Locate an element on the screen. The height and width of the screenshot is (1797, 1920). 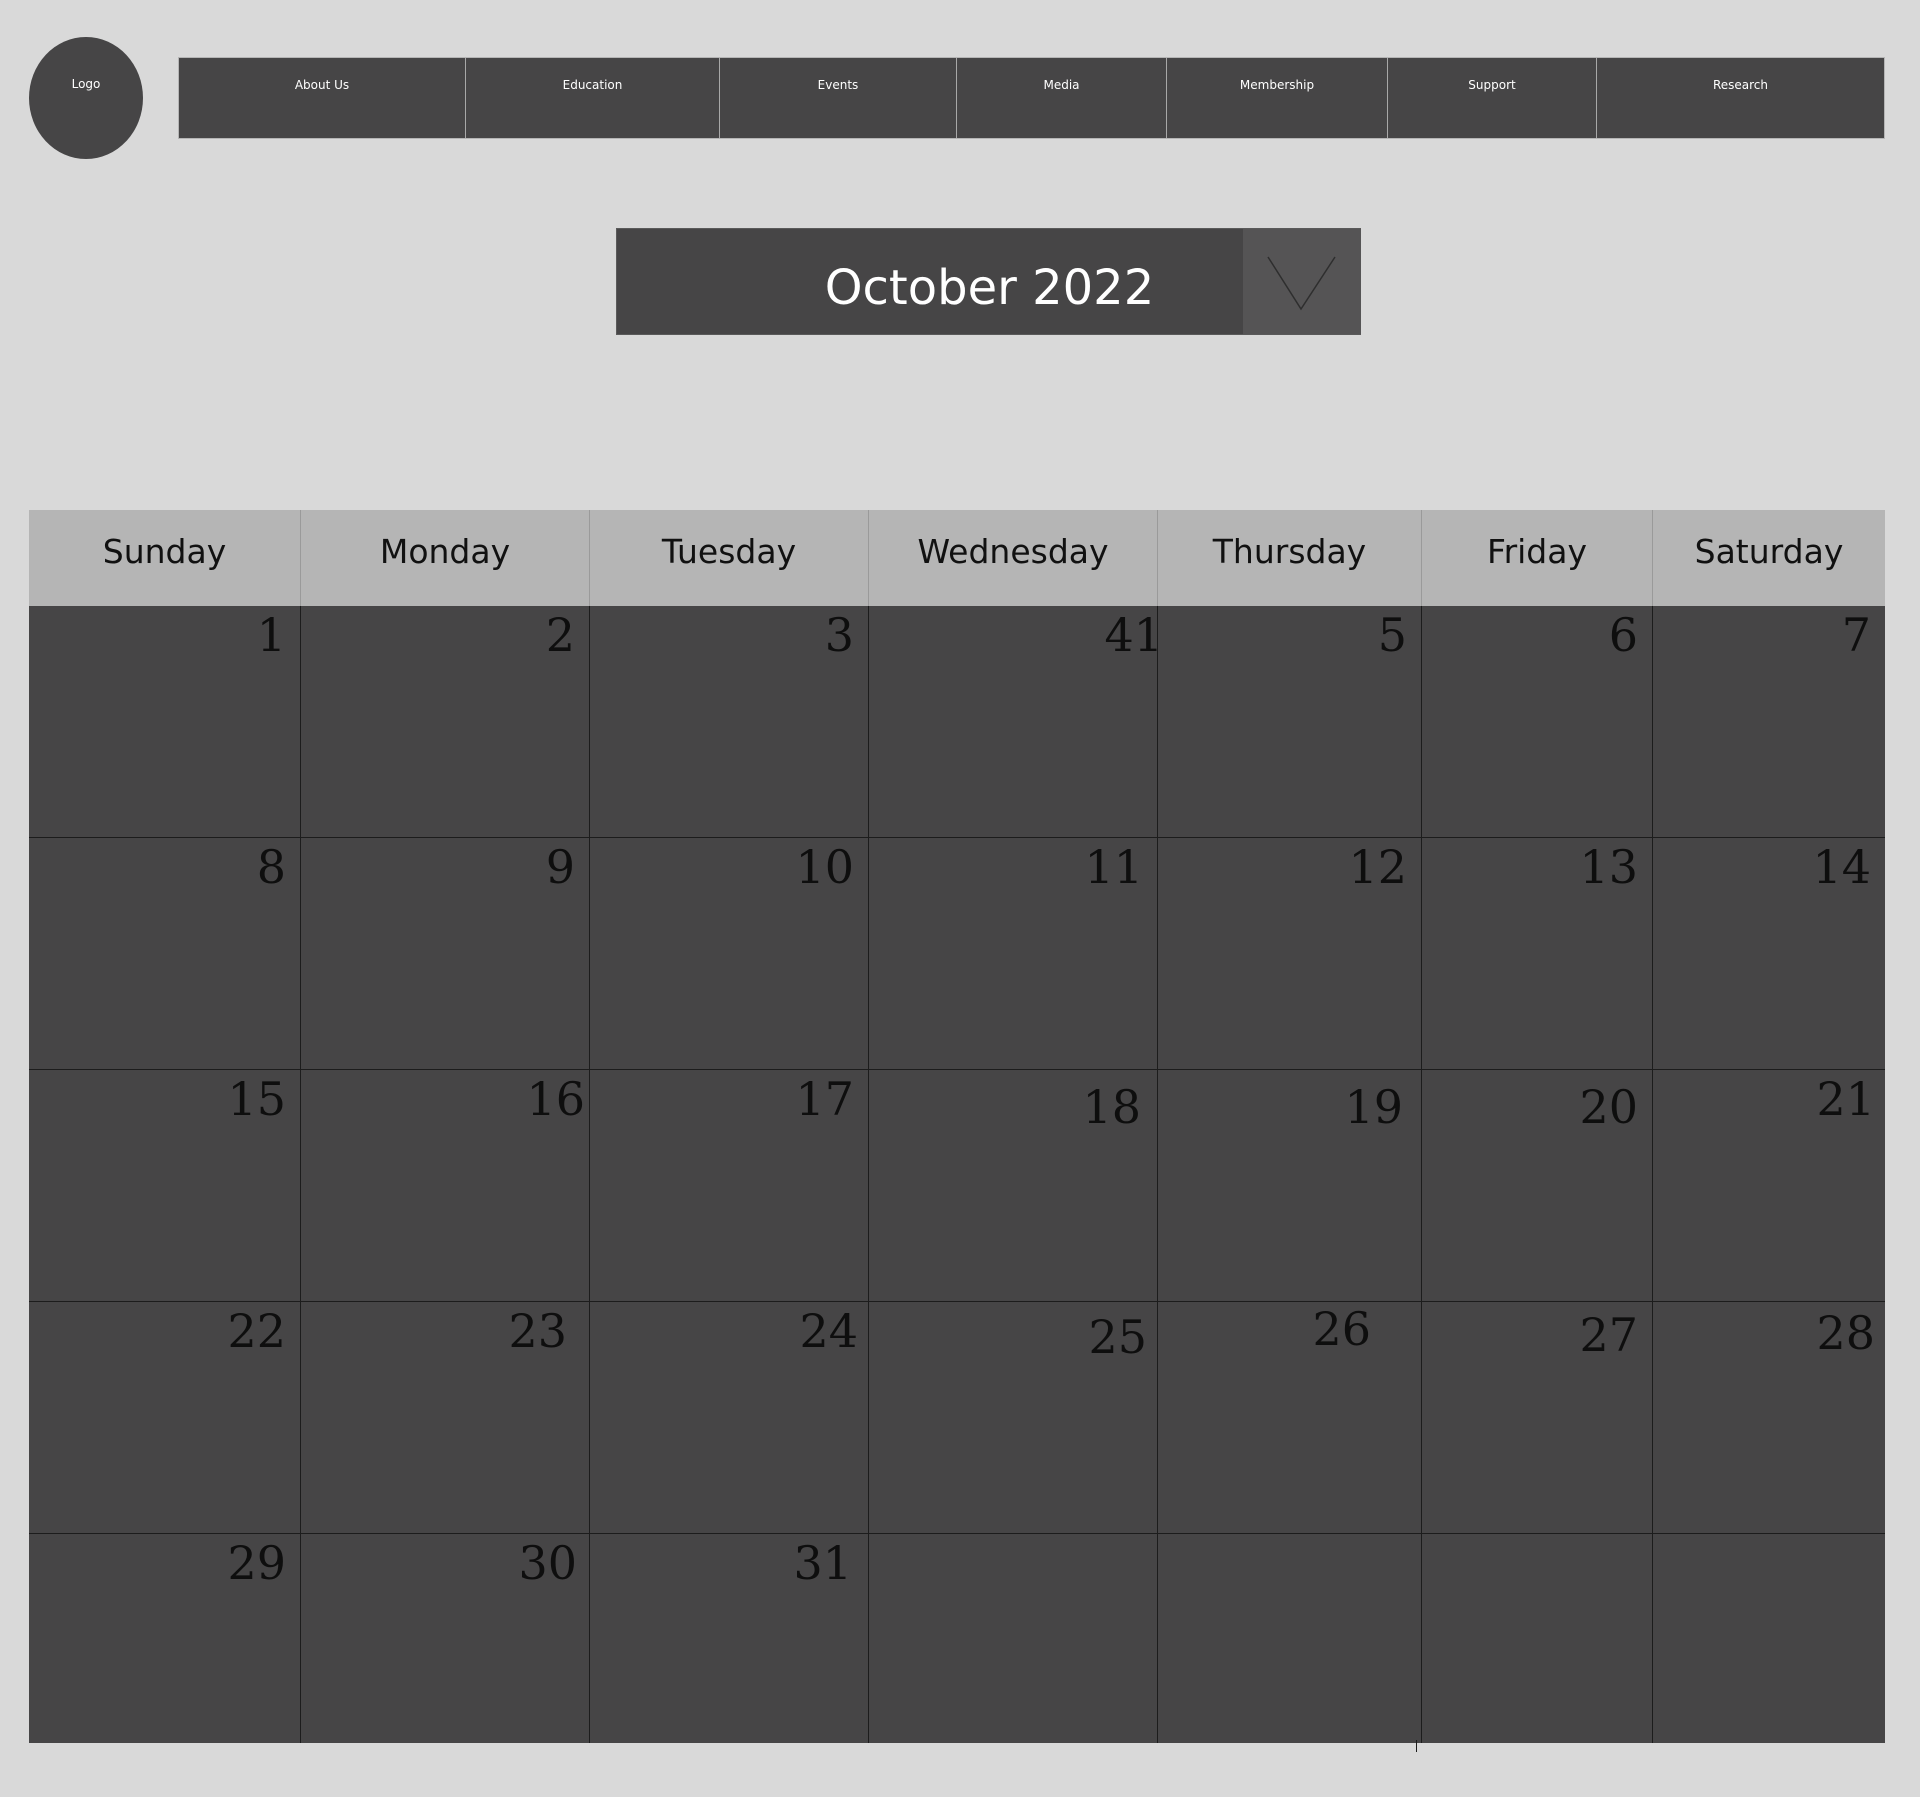
day-cell: 12 is located at coordinates (1290, 954).